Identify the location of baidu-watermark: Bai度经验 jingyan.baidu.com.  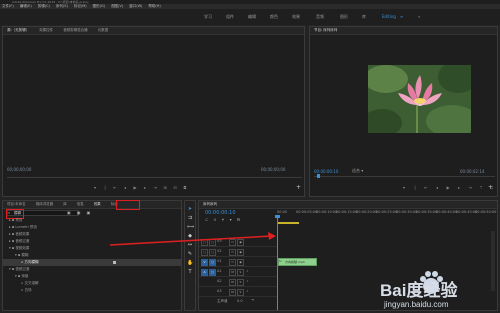
(439, 291).